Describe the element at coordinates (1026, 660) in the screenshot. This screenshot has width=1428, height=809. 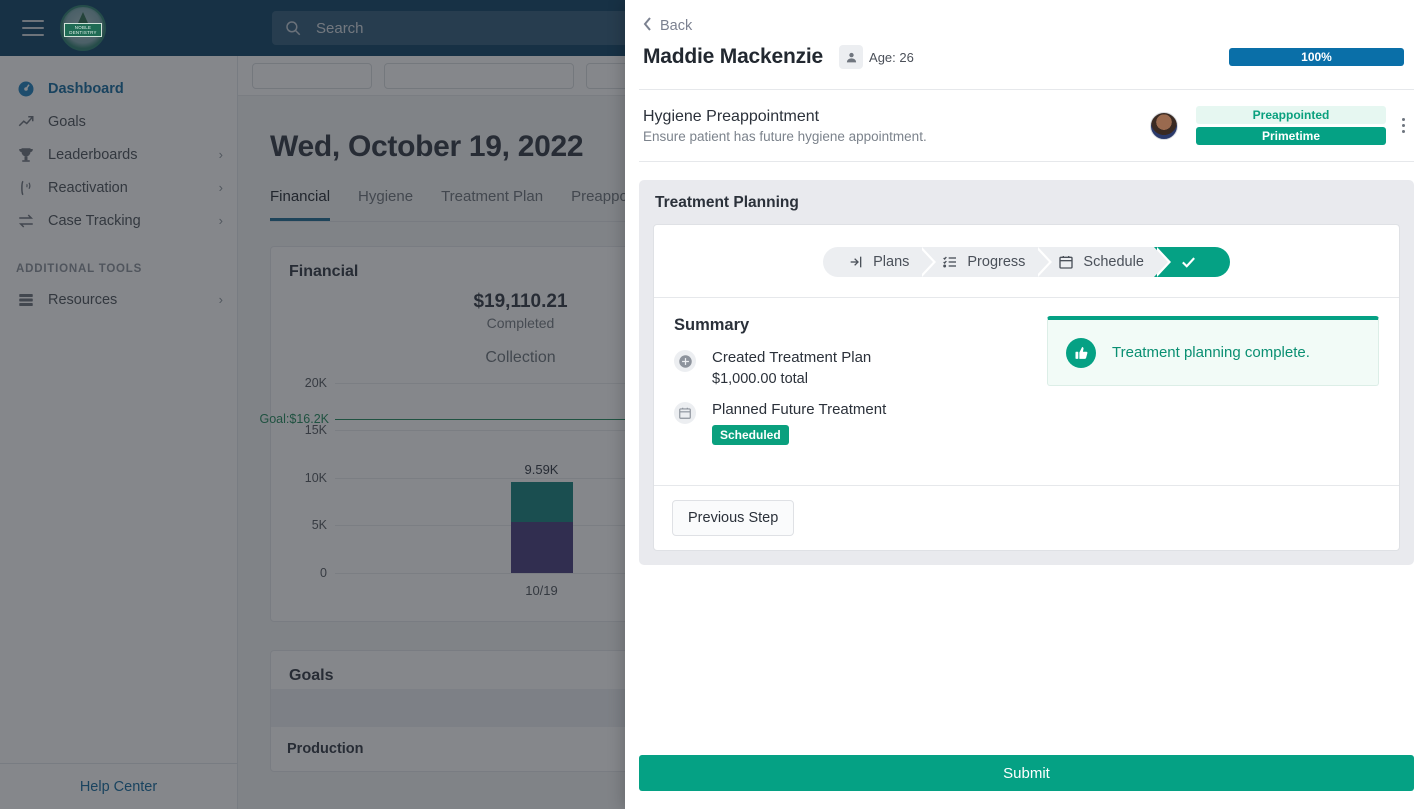
I see `drawer-spacer` at that location.